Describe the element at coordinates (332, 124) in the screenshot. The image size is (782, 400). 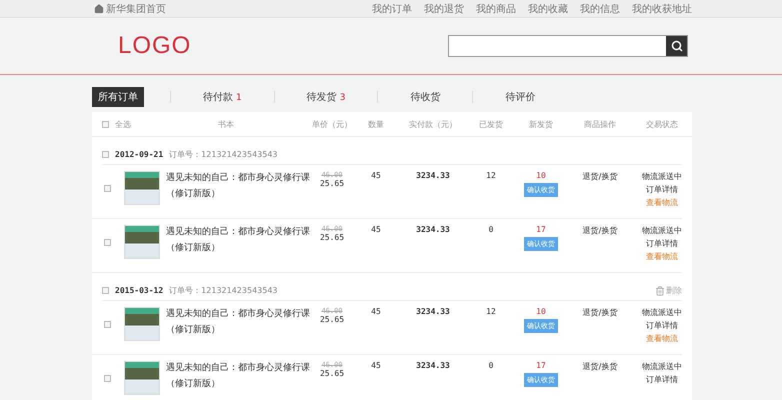
I see `column-header: 单价（元）` at that location.